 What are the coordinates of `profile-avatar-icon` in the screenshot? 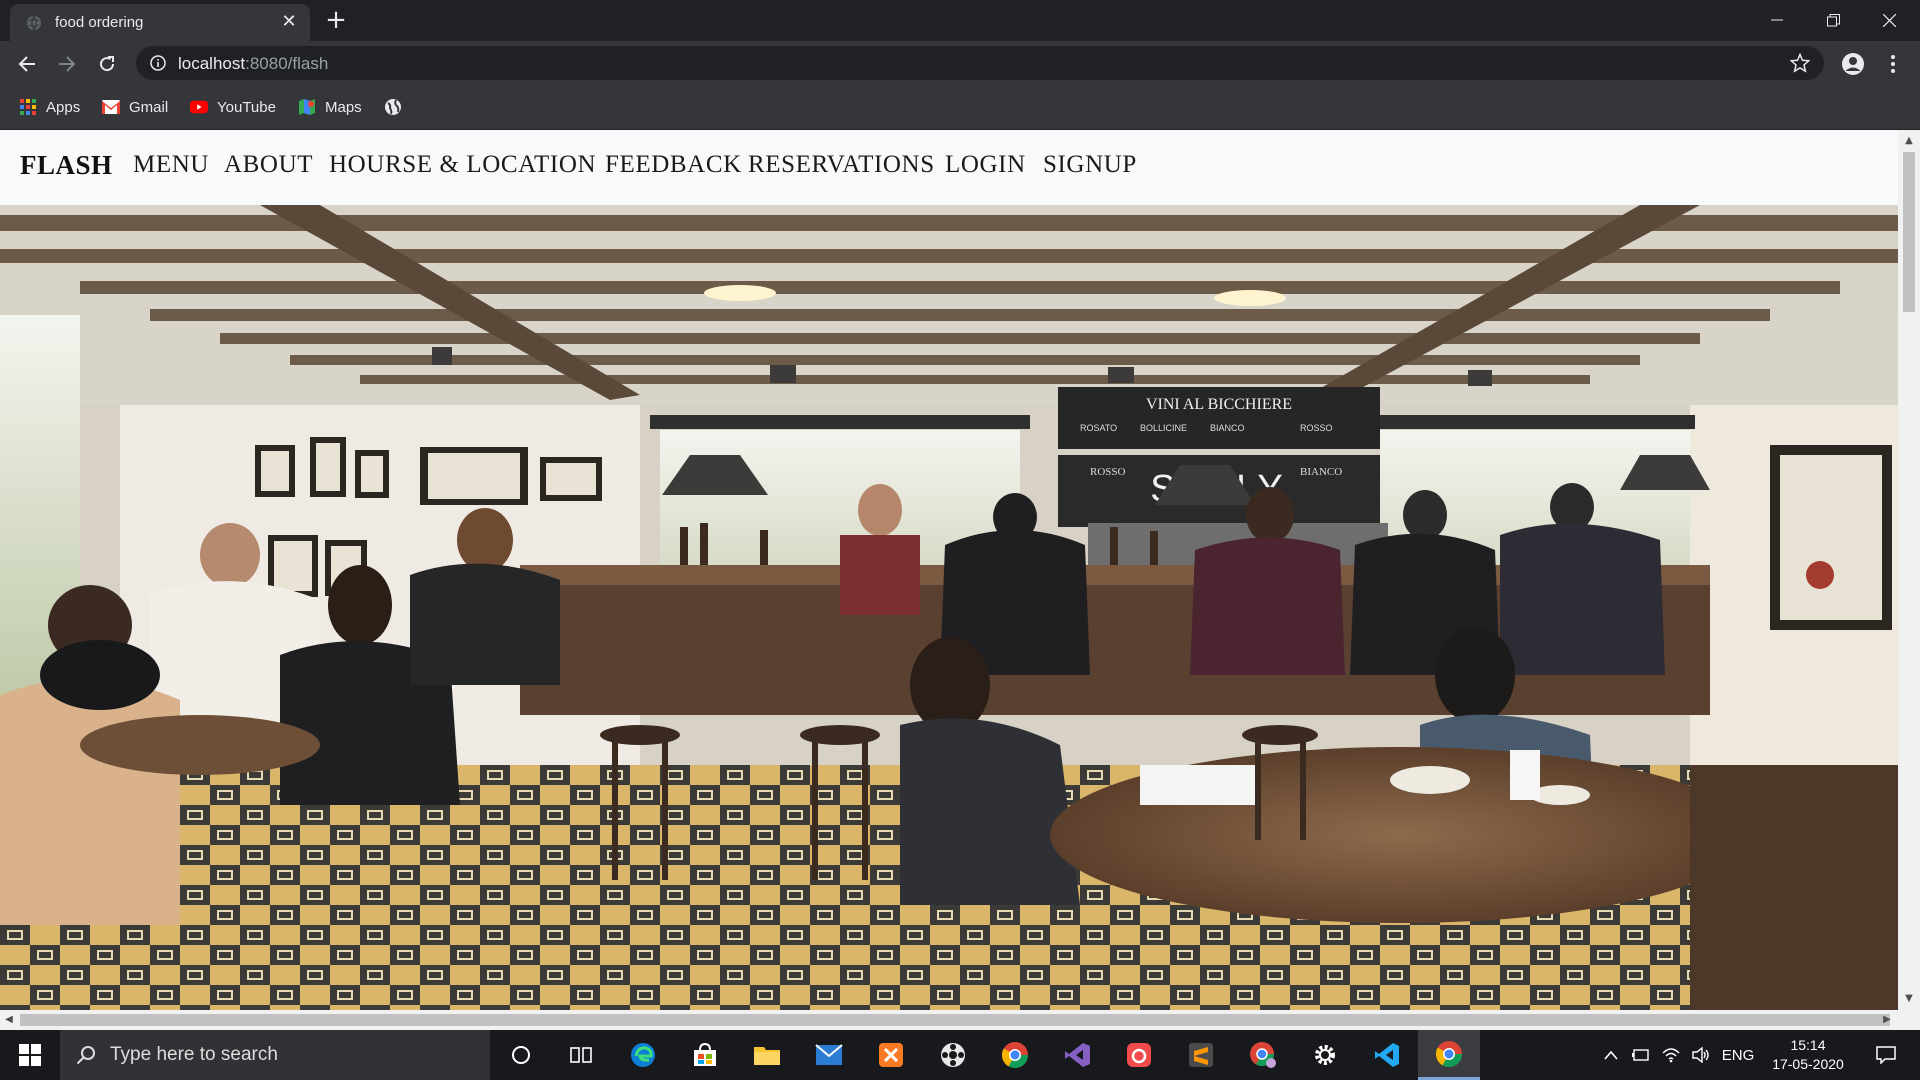 It's located at (1853, 64).